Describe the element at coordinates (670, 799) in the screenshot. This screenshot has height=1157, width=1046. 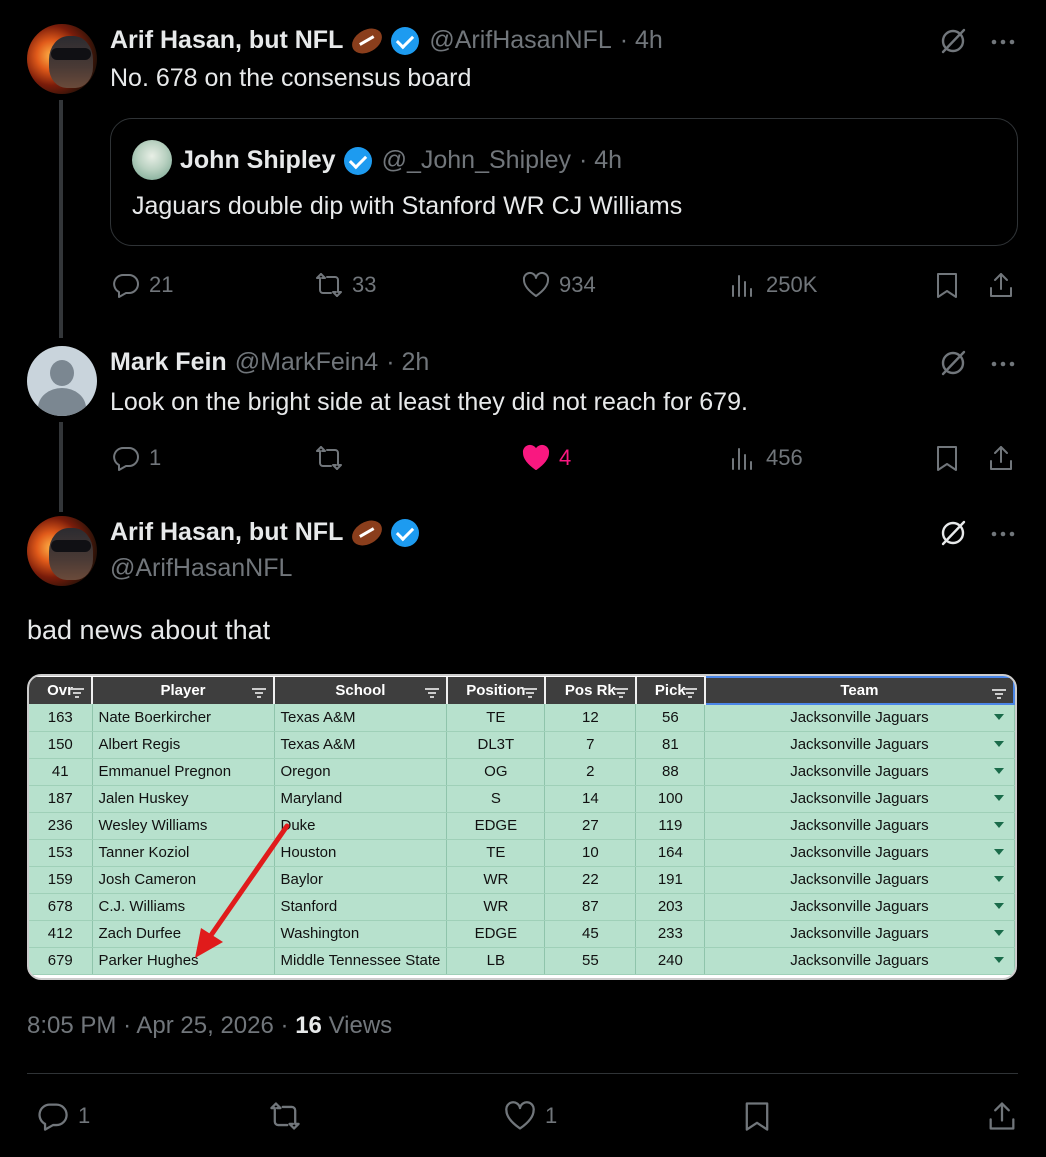
I see `table-cell: 100` at that location.